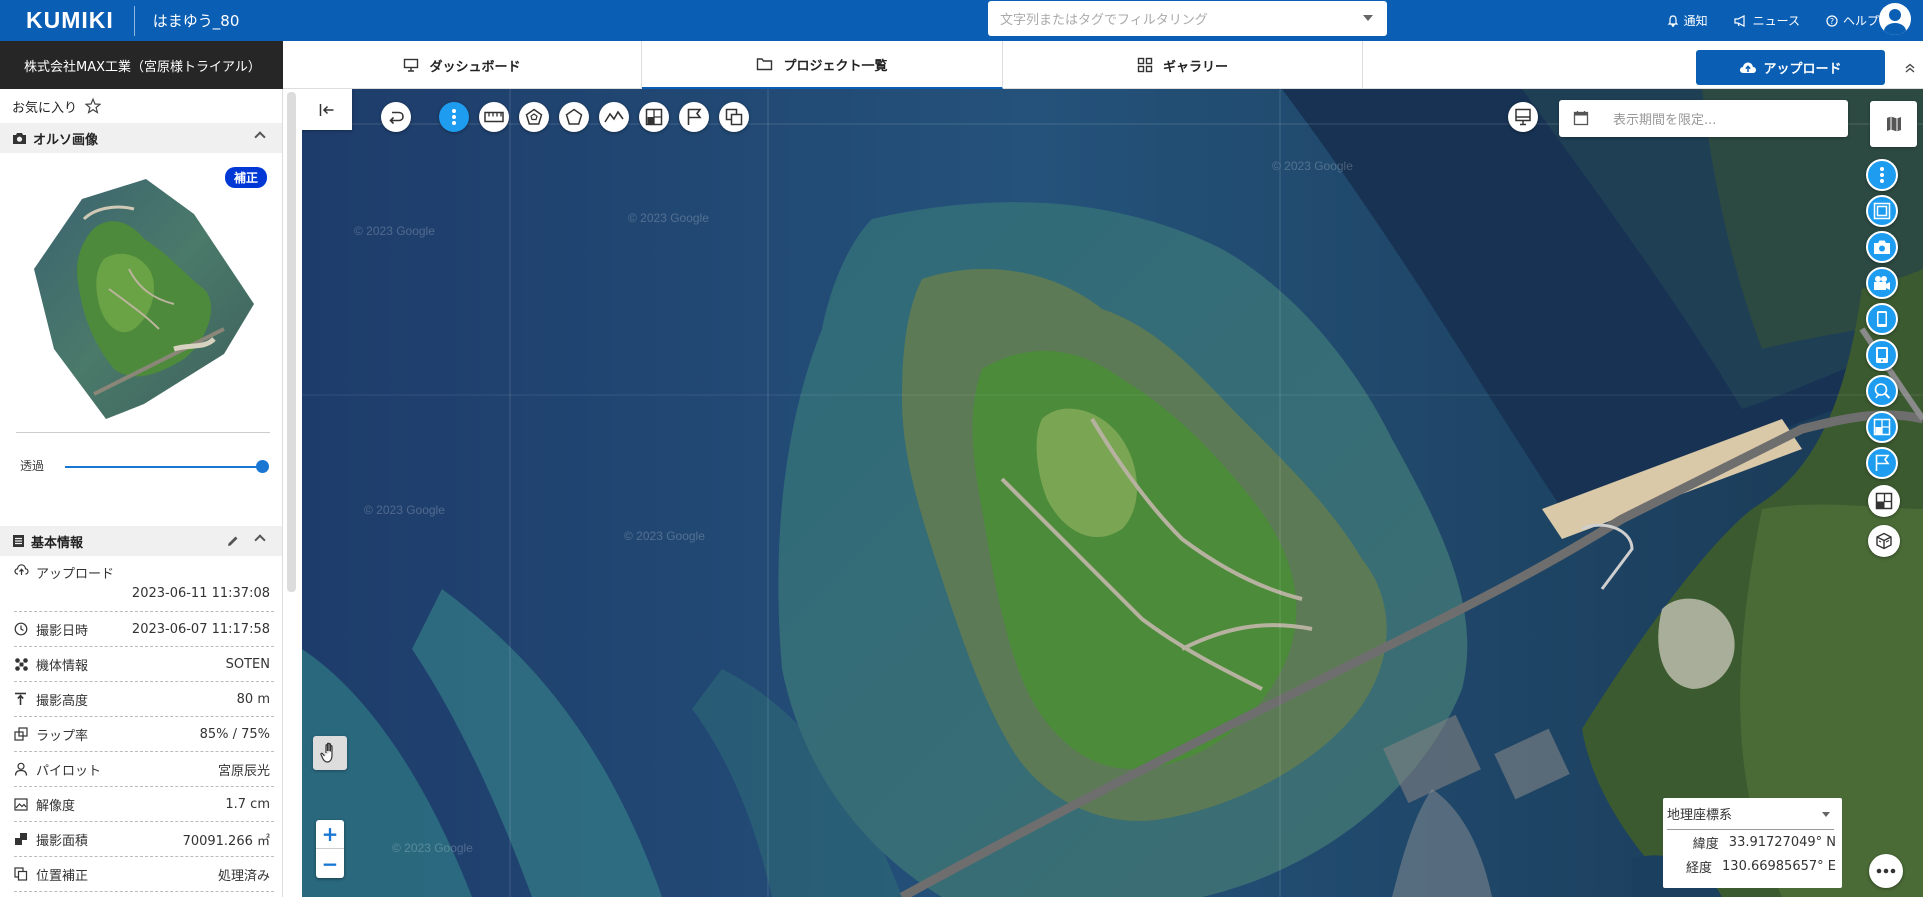 Image resolution: width=1923 pixels, height=897 pixels. I want to click on compare-button, so click(654, 117).